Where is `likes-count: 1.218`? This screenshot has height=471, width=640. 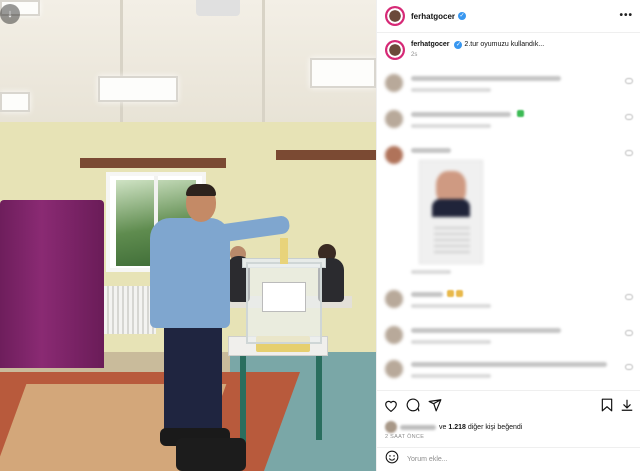
likes-count: 1.218 is located at coordinates (457, 427).